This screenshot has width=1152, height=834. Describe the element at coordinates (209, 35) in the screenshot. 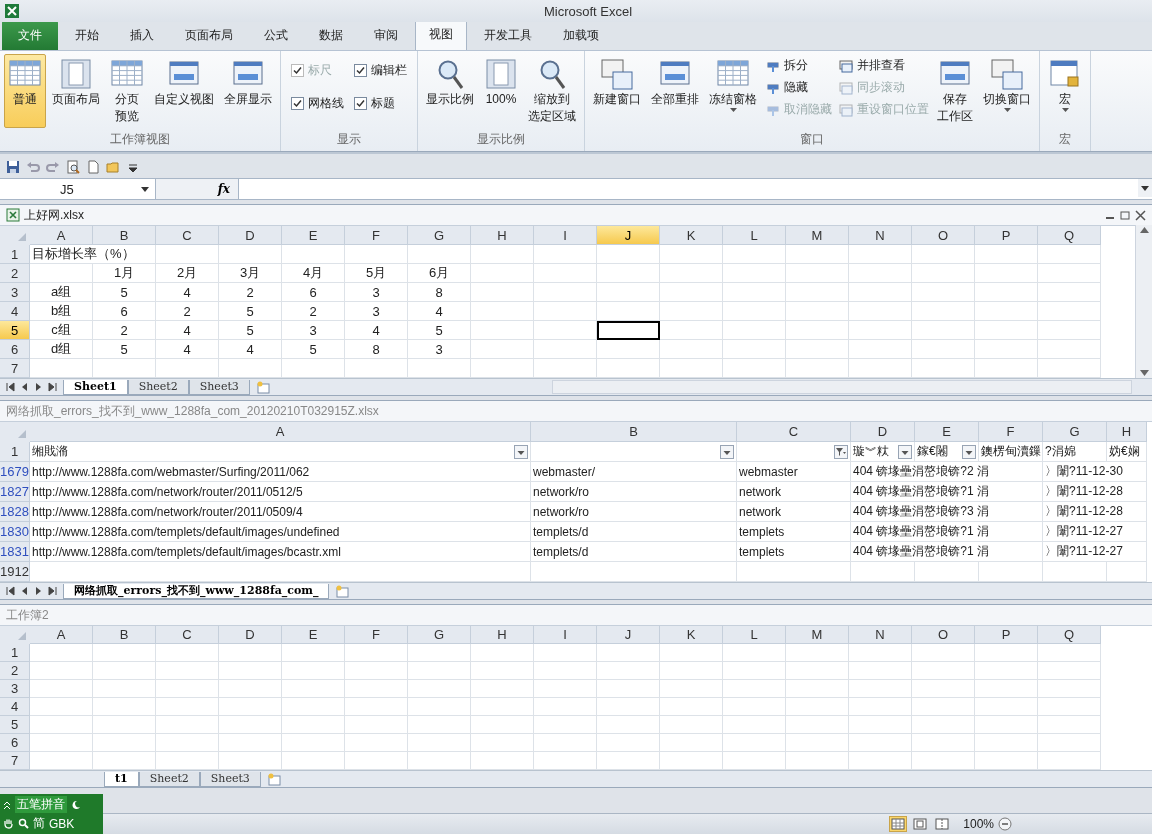

I see `ribbon-tab: 页面布局` at that location.